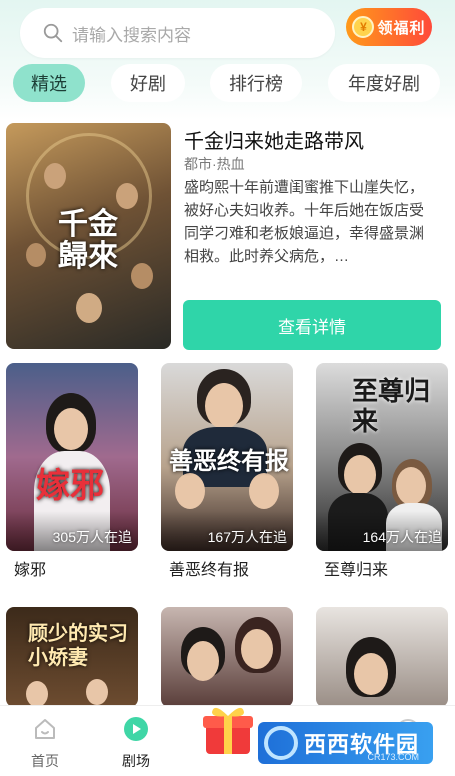  What do you see at coordinates (45, 729) in the screenshot?
I see `home-icon` at bounding box center [45, 729].